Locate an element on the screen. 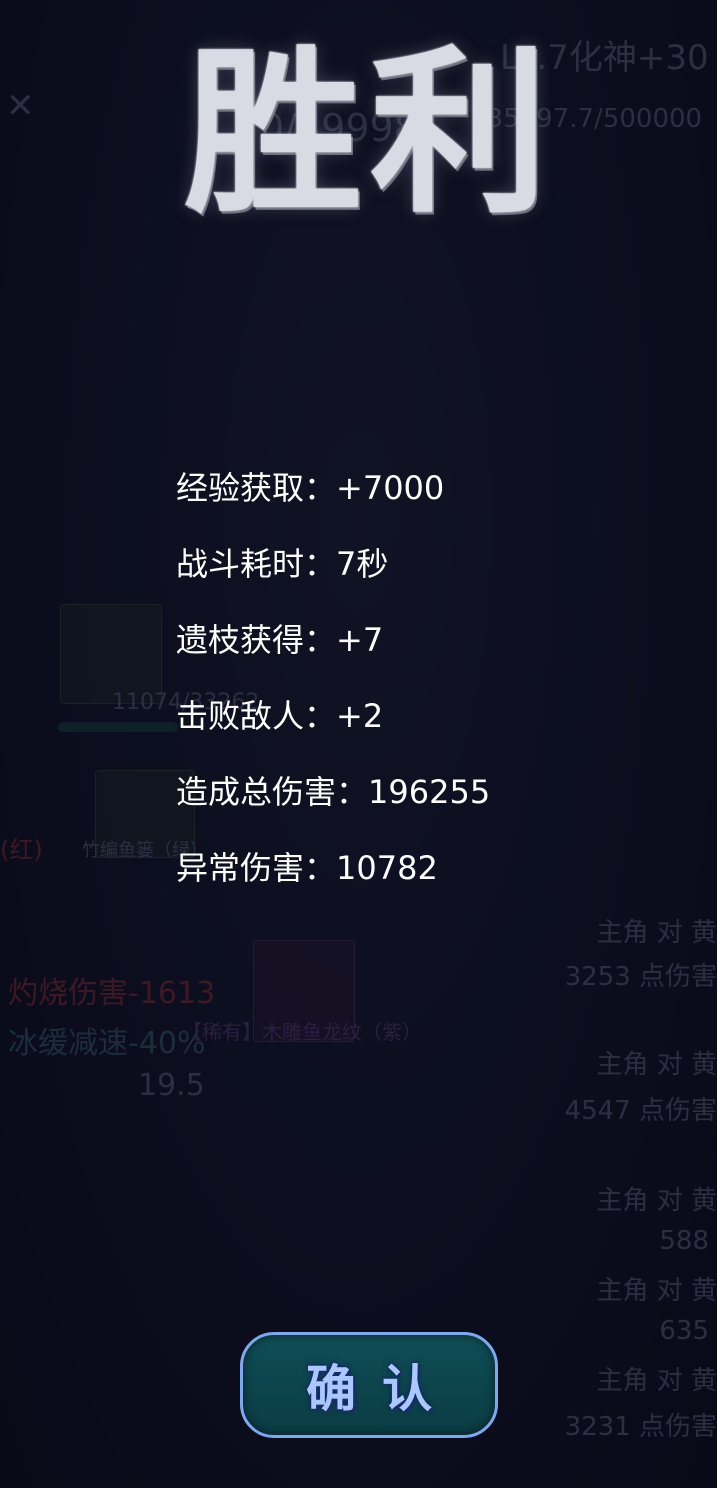 Image resolution: width=717 pixels, height=1488 pixels. stat-value: 10782 is located at coordinates (387, 868).